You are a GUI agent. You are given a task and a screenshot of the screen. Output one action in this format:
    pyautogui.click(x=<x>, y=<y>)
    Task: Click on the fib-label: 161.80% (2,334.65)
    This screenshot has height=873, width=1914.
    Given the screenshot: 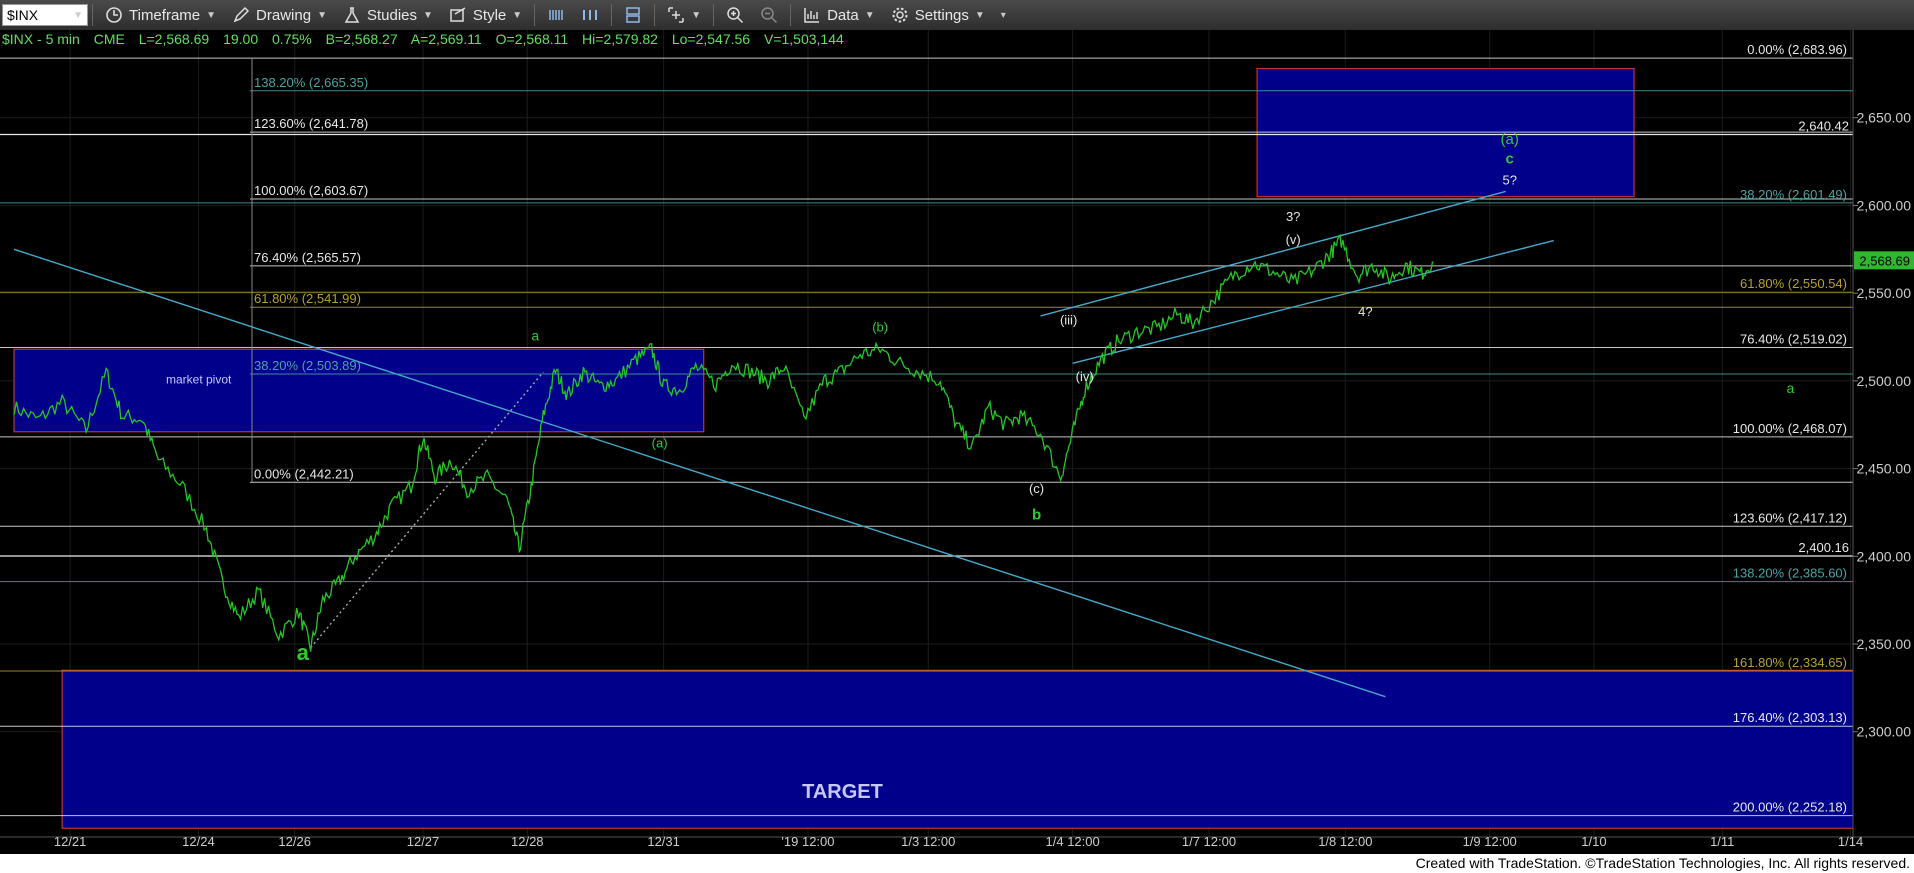 What is the action you would take?
    pyautogui.click(x=1790, y=662)
    